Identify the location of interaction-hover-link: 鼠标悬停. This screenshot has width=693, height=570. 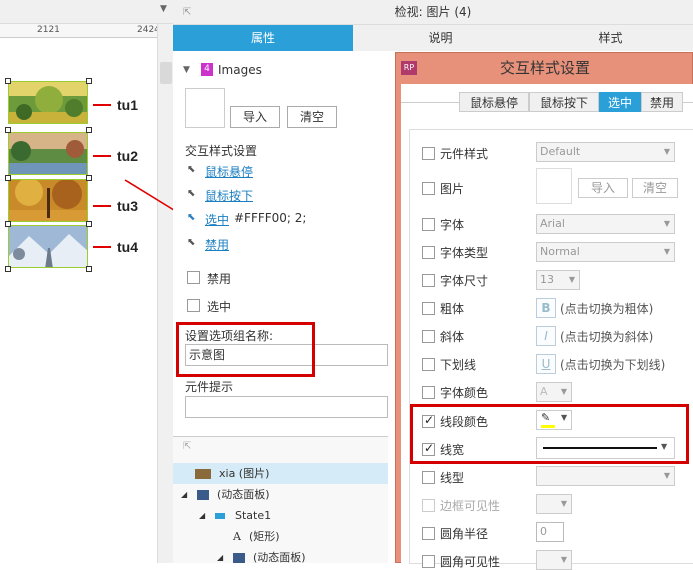
(229, 171).